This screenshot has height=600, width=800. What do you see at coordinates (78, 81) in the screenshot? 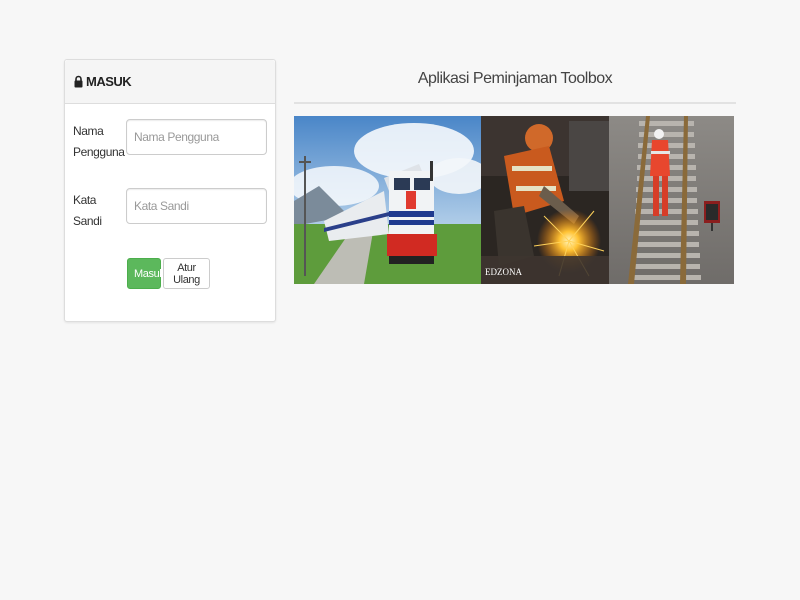
I see `lock-icon` at bounding box center [78, 81].